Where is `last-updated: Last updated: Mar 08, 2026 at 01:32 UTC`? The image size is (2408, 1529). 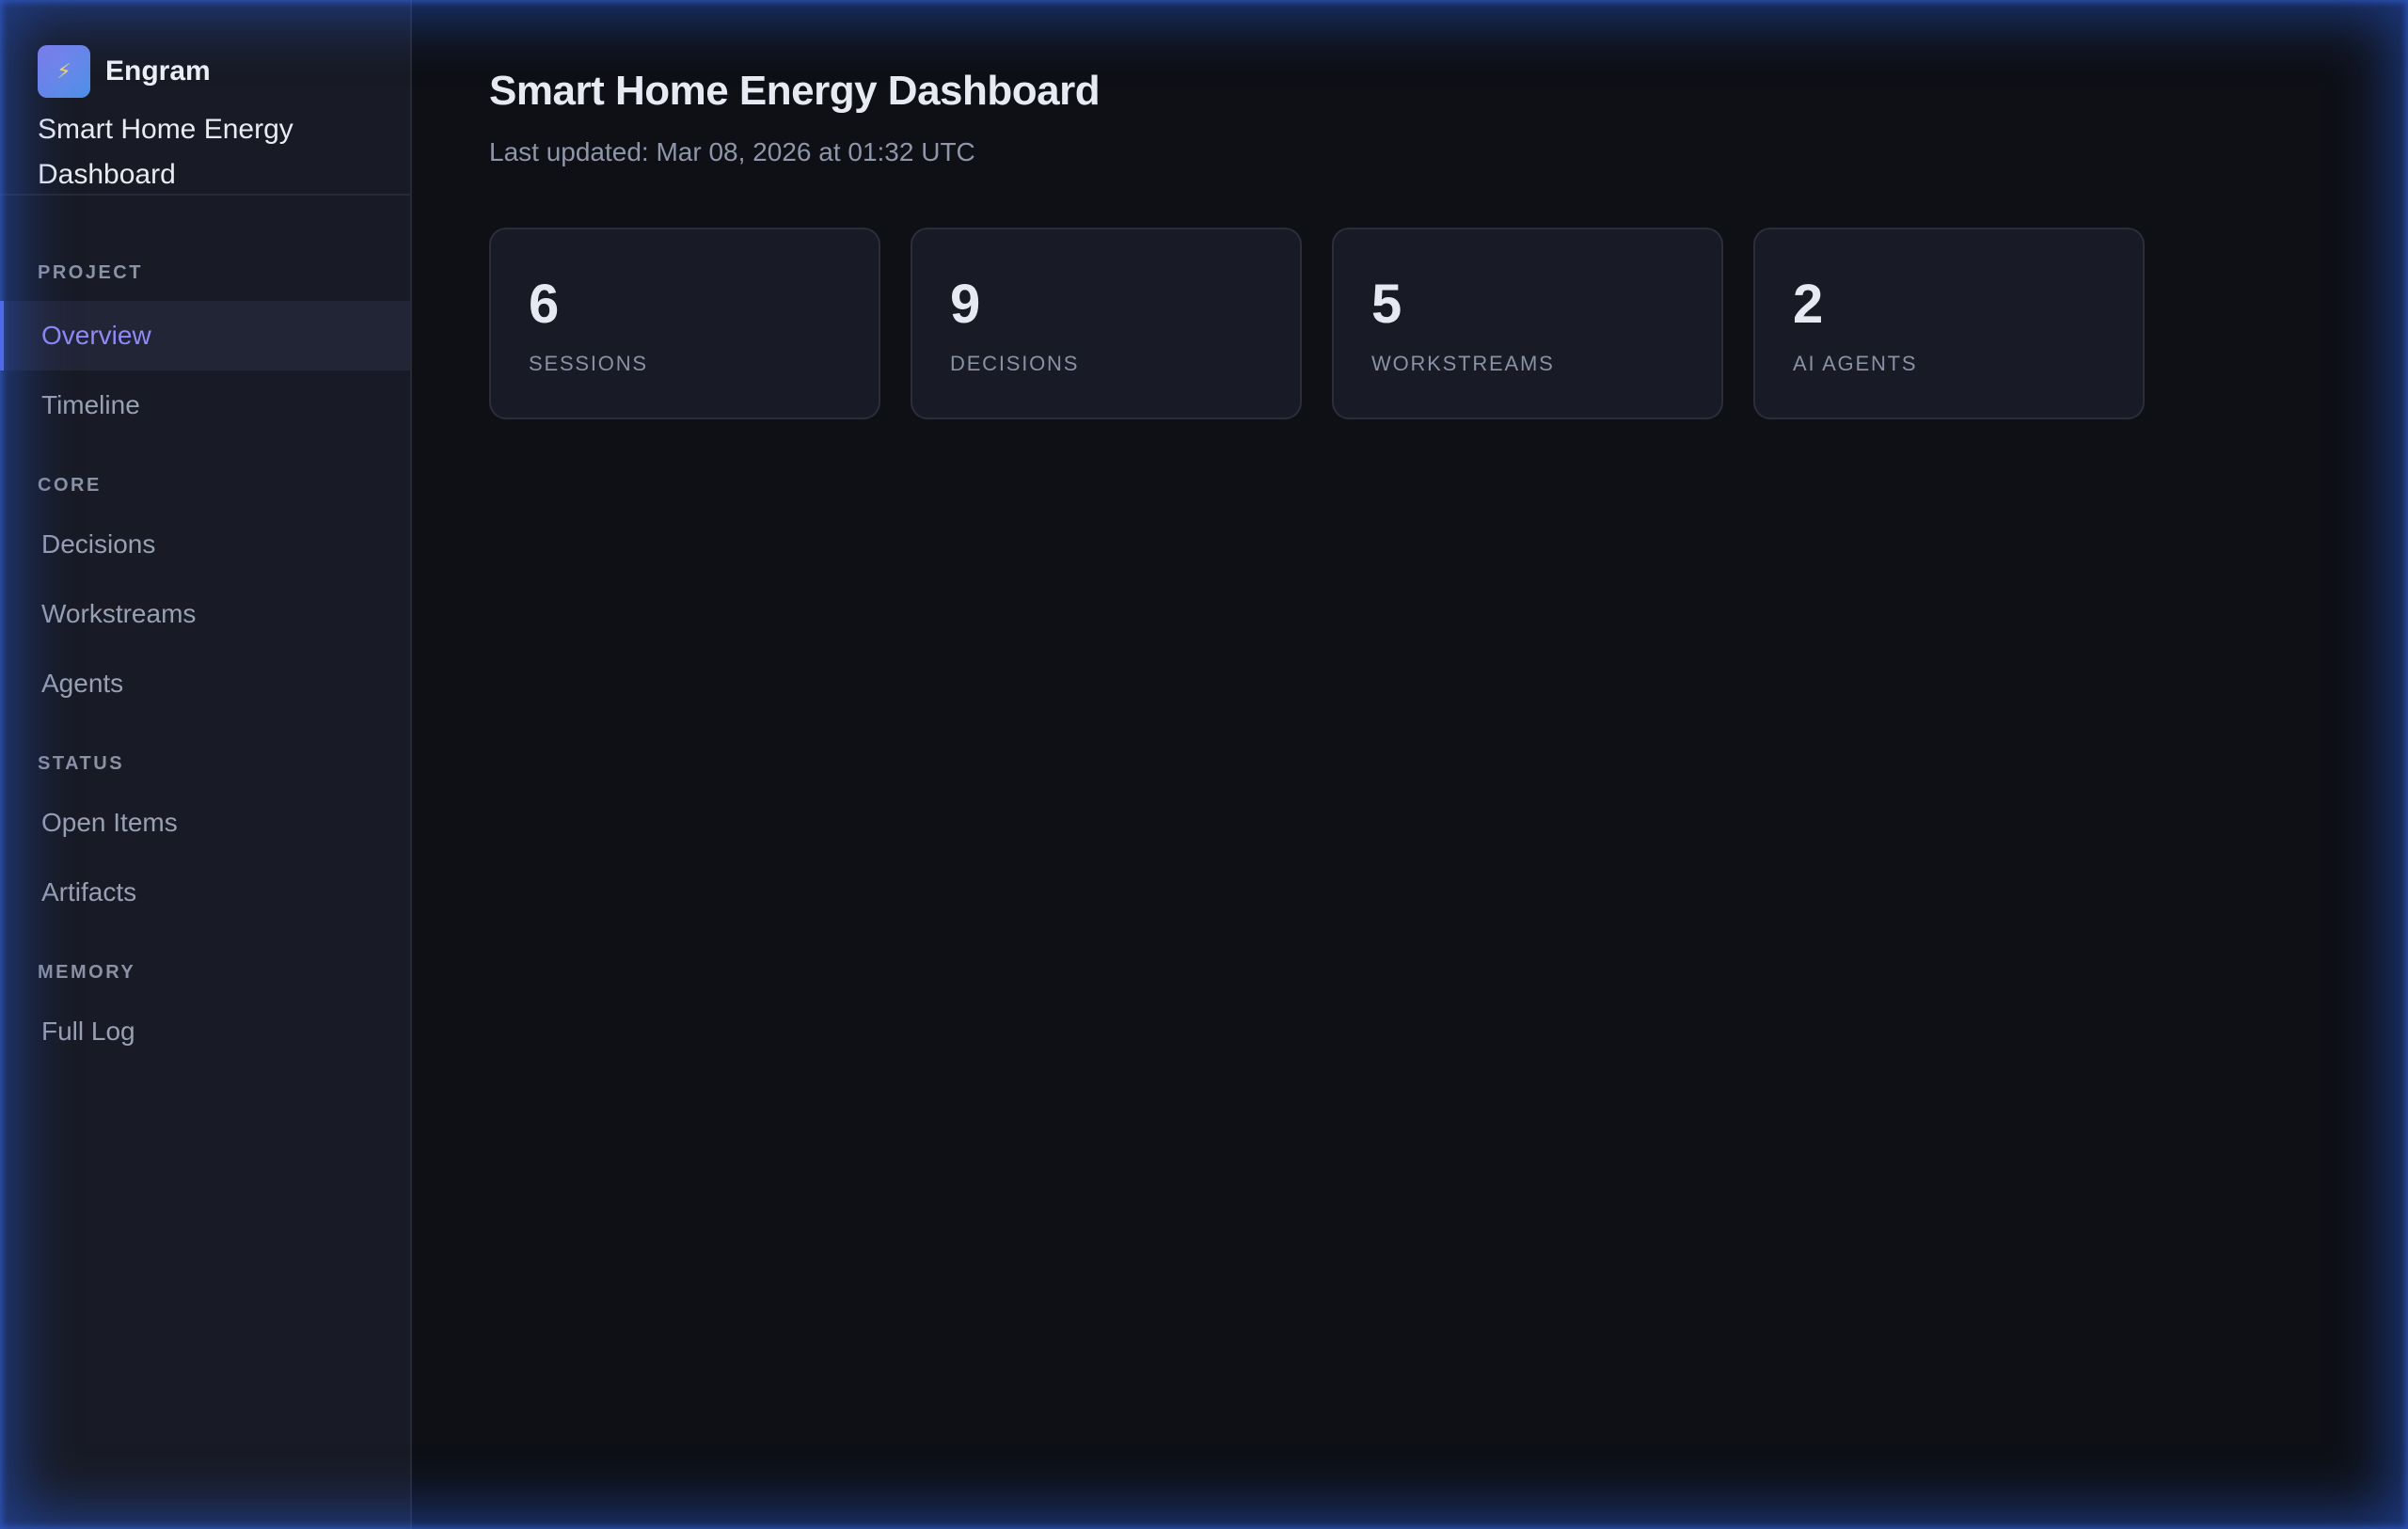 last-updated: Last updated: Mar 08, 2026 at 01:32 UTC is located at coordinates (732, 152).